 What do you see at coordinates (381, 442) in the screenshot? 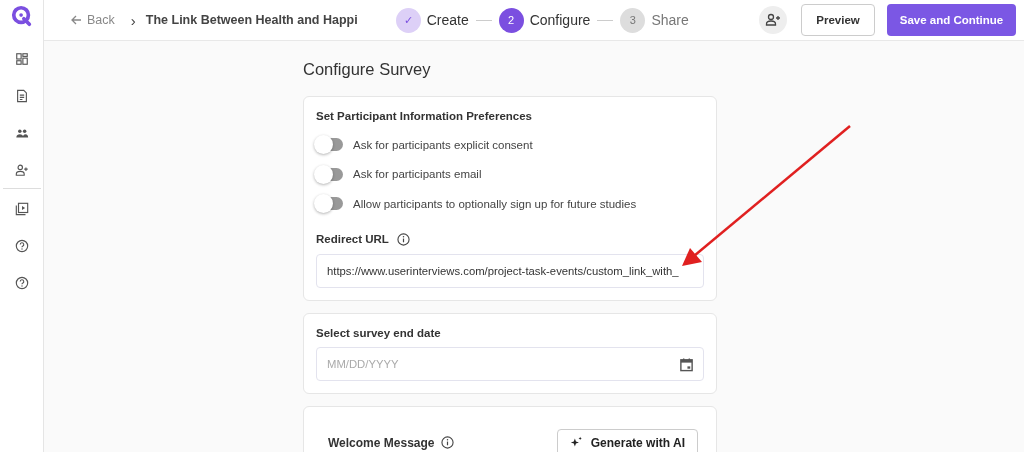
I see `card-title: Welcome Message` at bounding box center [381, 442].